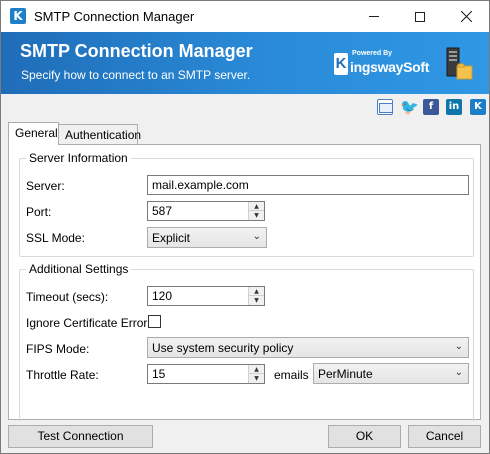 The height and width of the screenshot is (454, 490). What do you see at coordinates (136, 51) in the screenshot?
I see `banner-title: SMTP Connection Manager` at bounding box center [136, 51].